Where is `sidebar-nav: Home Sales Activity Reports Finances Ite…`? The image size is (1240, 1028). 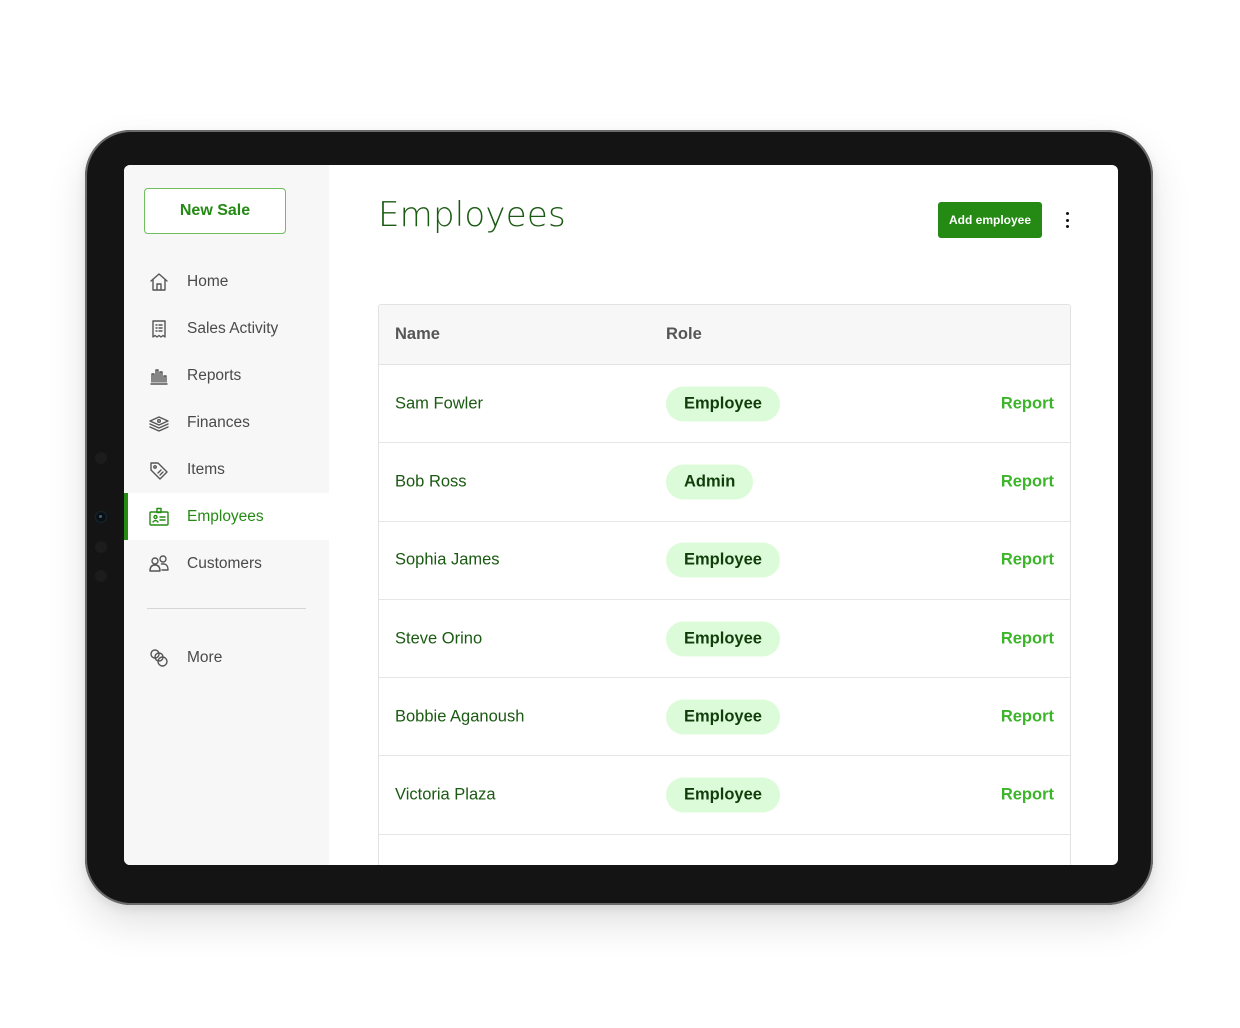
sidebar-nav: Home Sales Activity Reports Finances Ite… is located at coordinates (226, 422).